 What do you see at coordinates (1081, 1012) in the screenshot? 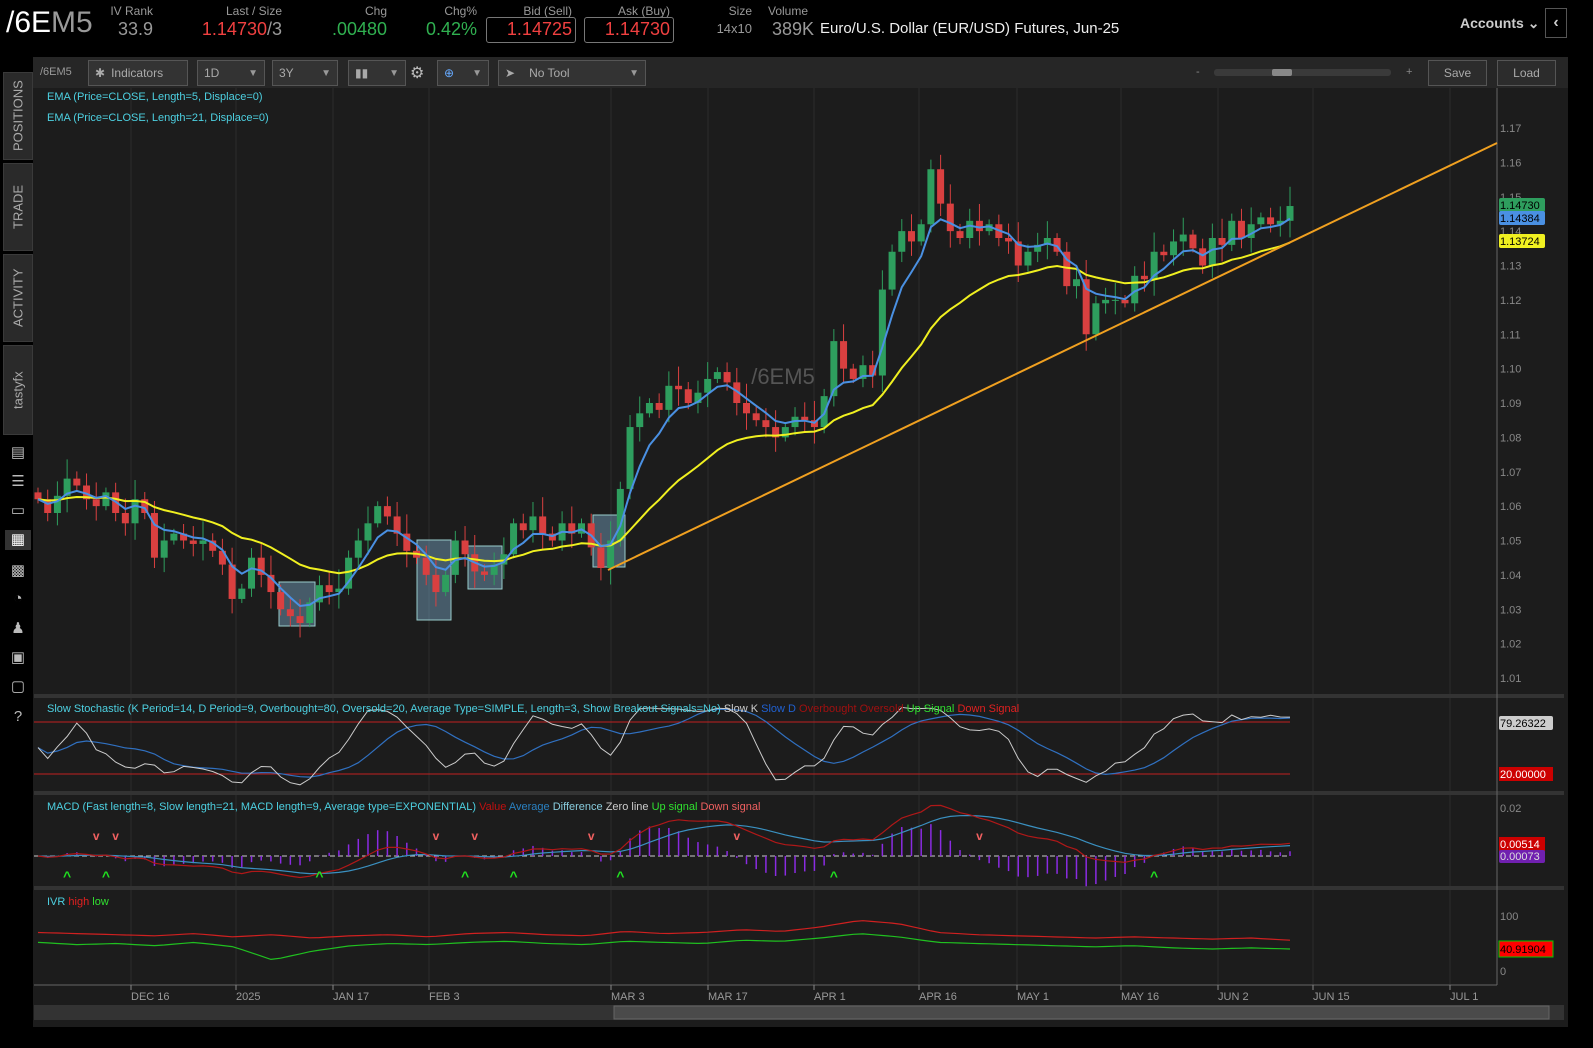
I see `scrollbar-thumb` at bounding box center [1081, 1012].